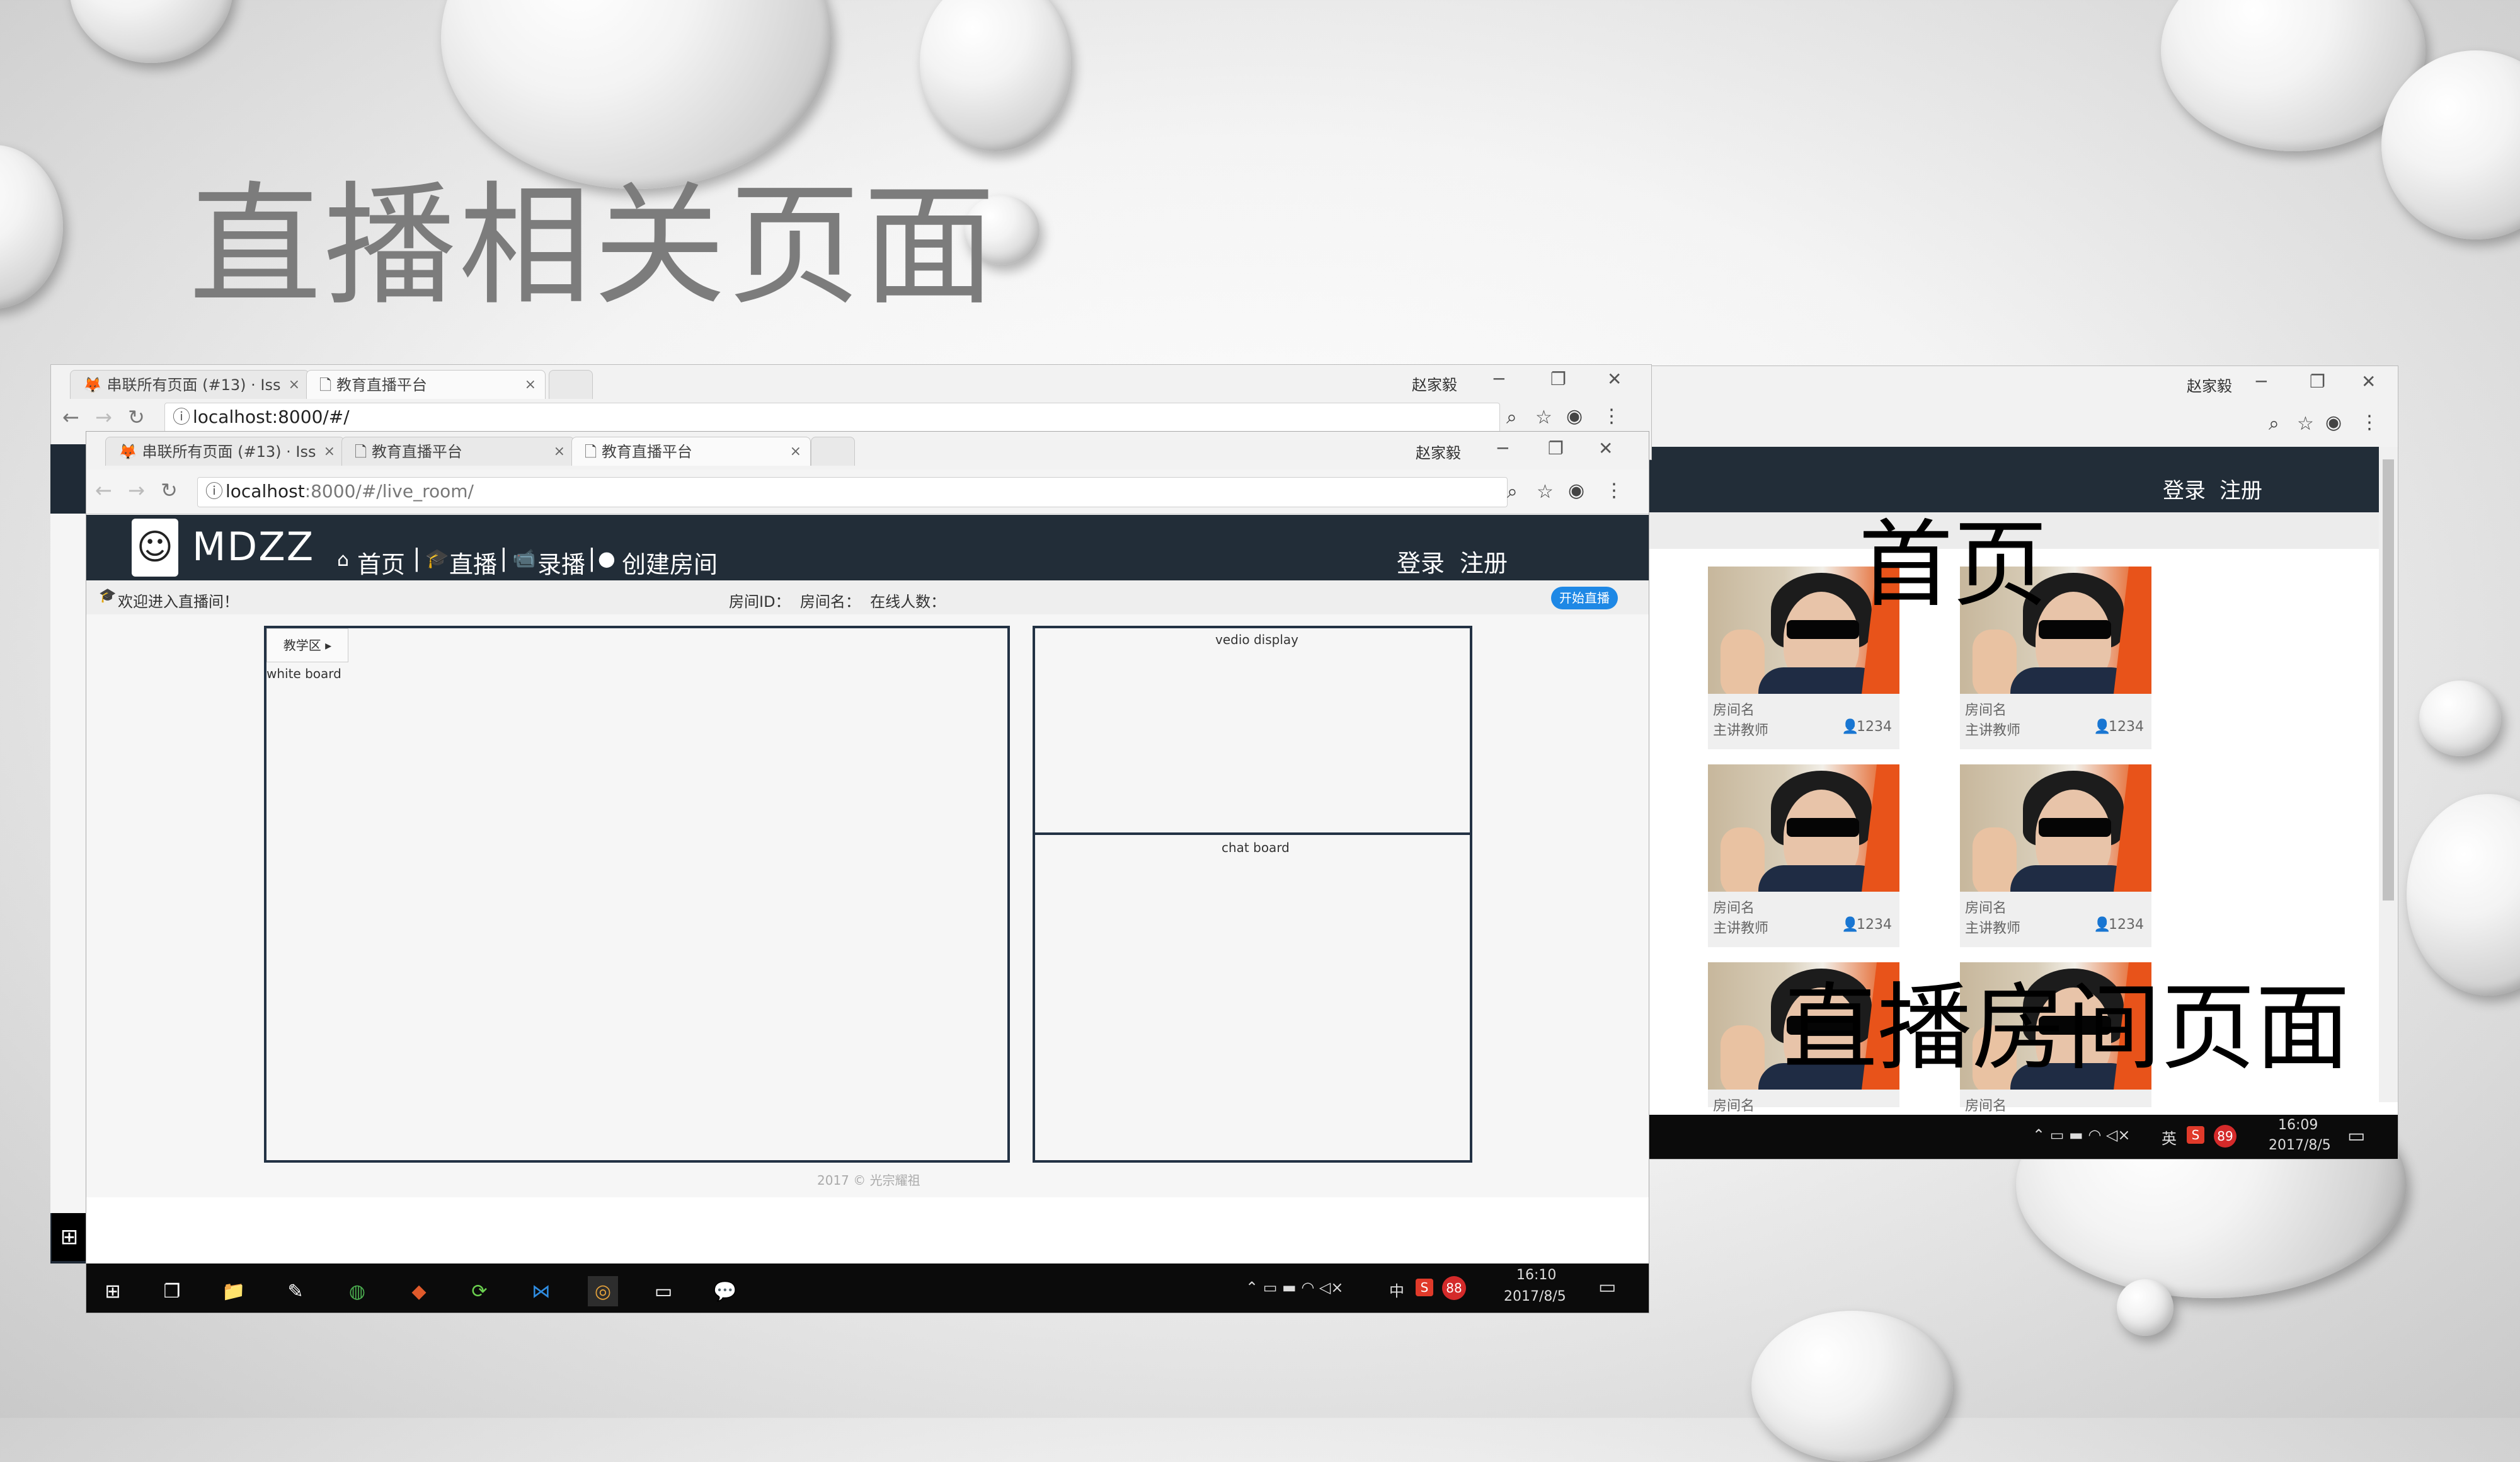 This screenshot has width=2520, height=1462. I want to click on teaching-area-tab: 教学区 ▸, so click(307, 645).